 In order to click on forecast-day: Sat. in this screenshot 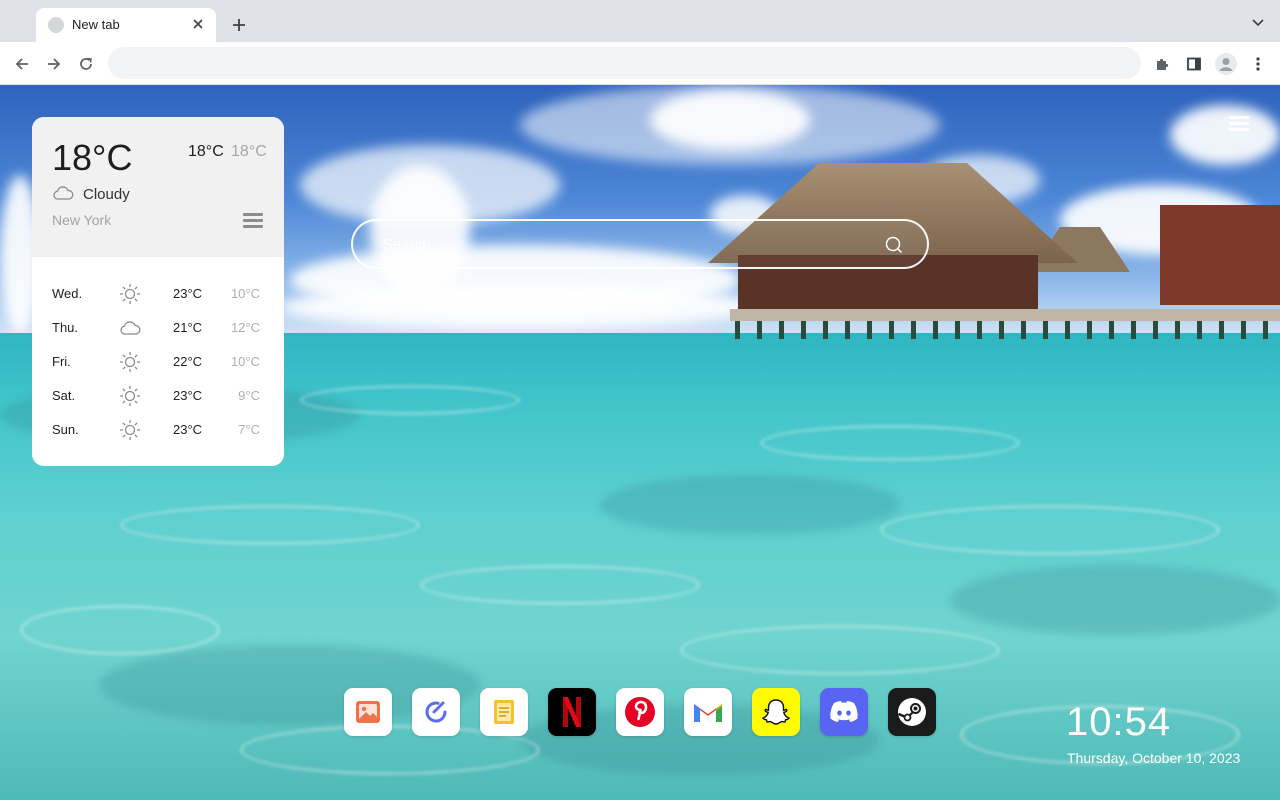, I will do `click(64, 395)`.